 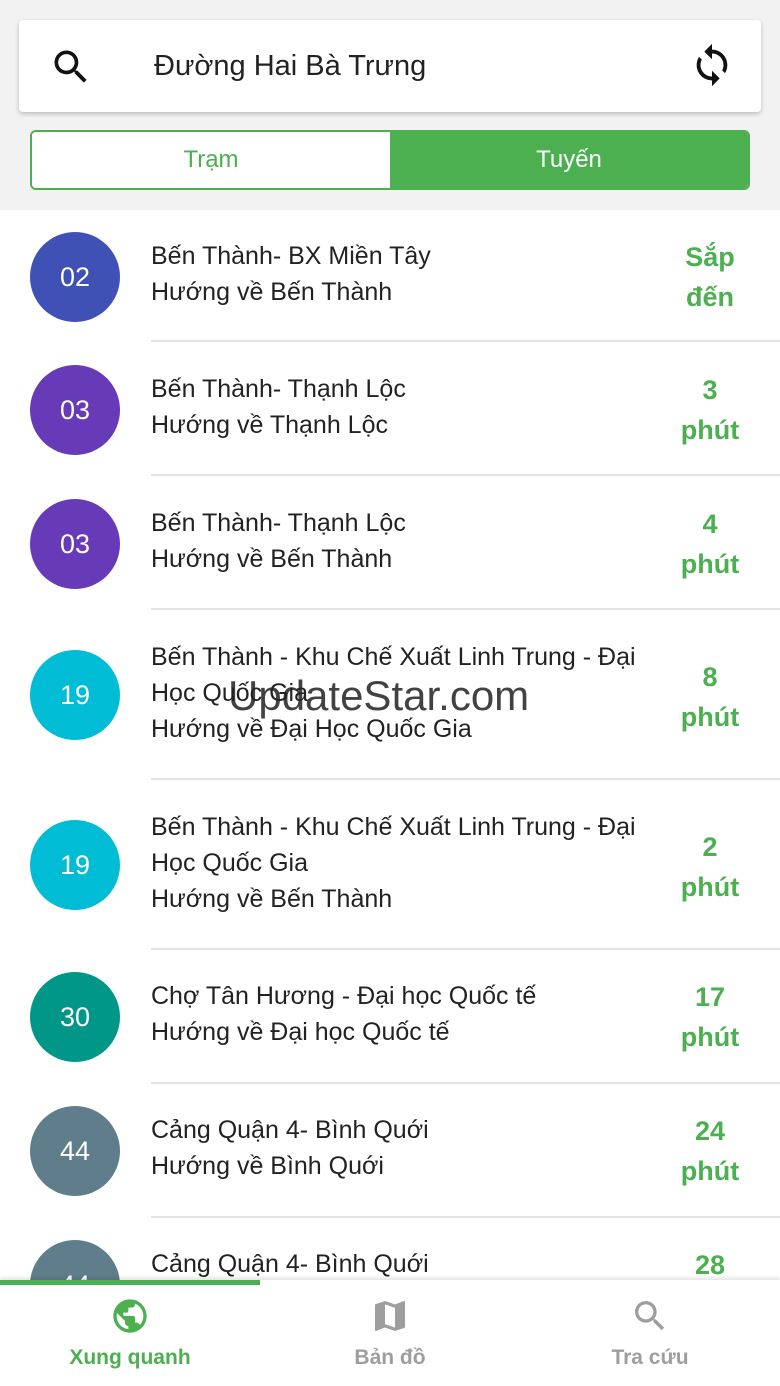 I want to click on eta: 24 phút, so click(x=710, y=1151).